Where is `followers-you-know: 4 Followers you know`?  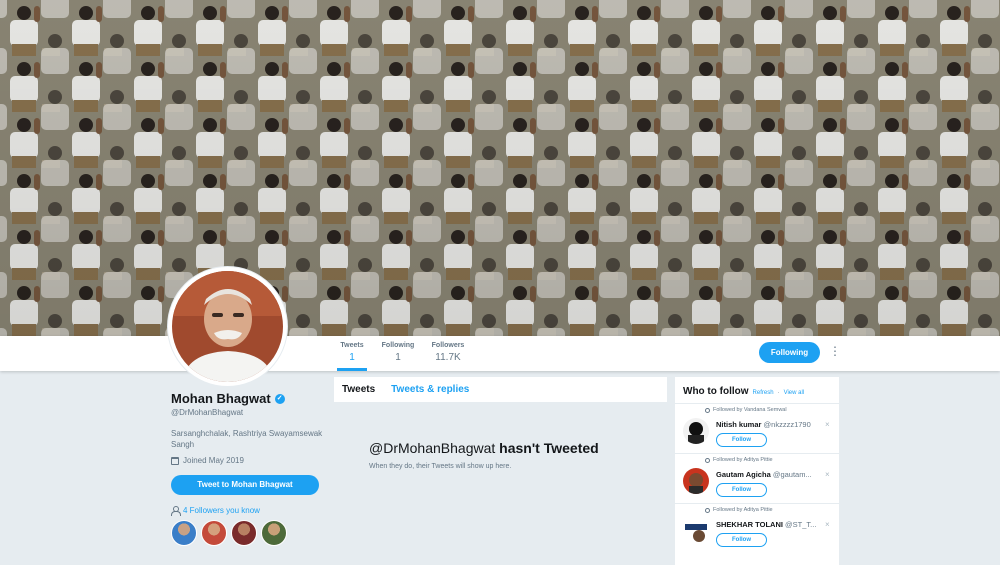
followers-you-know: 4 Followers you know is located at coordinates (215, 511).